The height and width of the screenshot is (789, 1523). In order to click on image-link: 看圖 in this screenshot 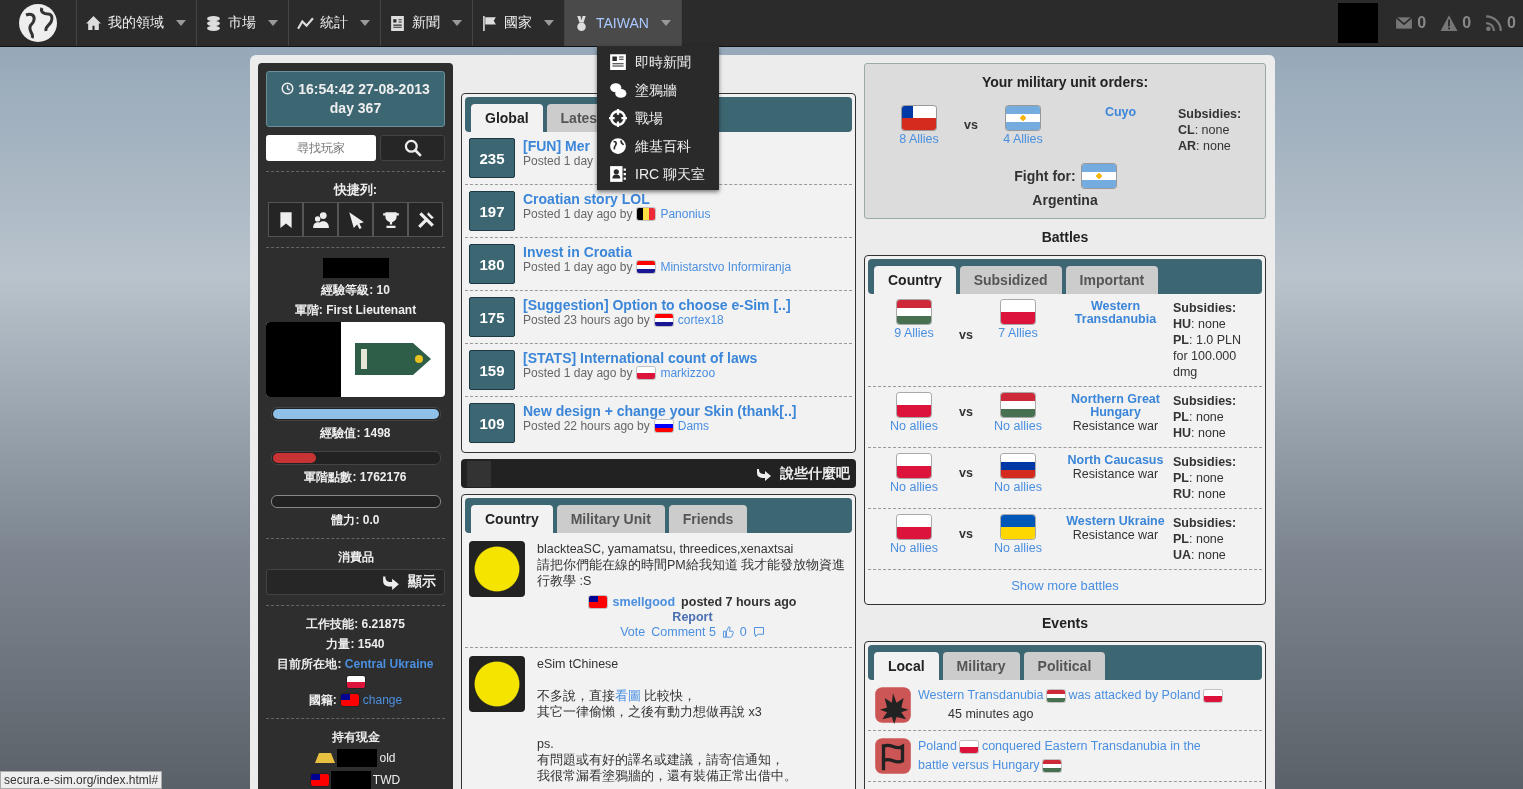, I will do `click(628, 696)`.